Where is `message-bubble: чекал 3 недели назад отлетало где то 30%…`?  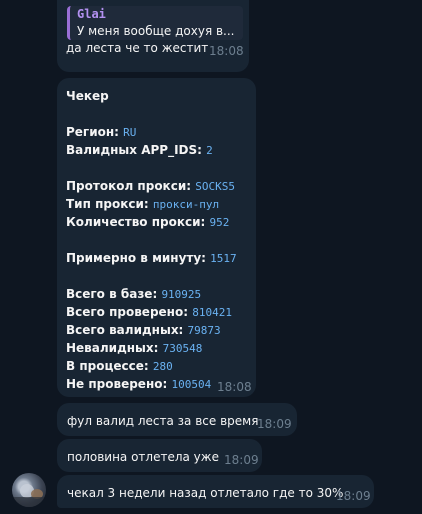
message-bubble: чекал 3 недели назад отлетало где то 30%… is located at coordinates (215, 491).